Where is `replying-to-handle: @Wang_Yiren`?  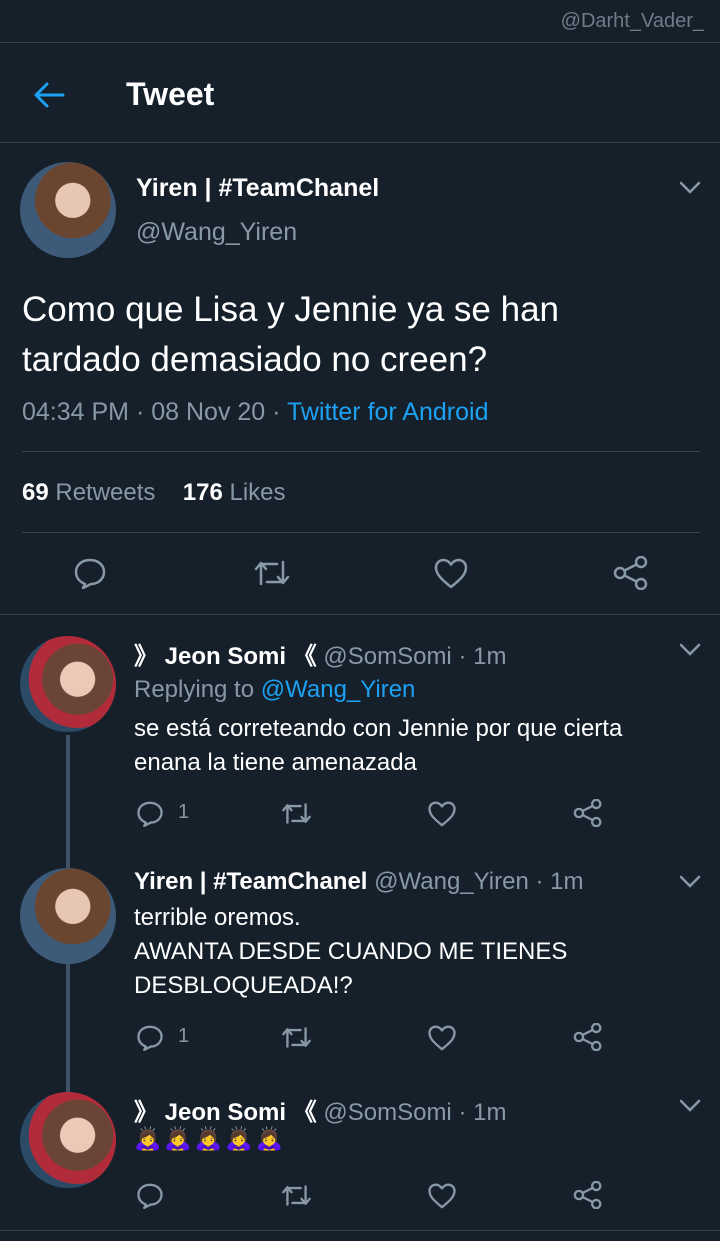 replying-to-handle: @Wang_Yiren is located at coordinates (338, 689).